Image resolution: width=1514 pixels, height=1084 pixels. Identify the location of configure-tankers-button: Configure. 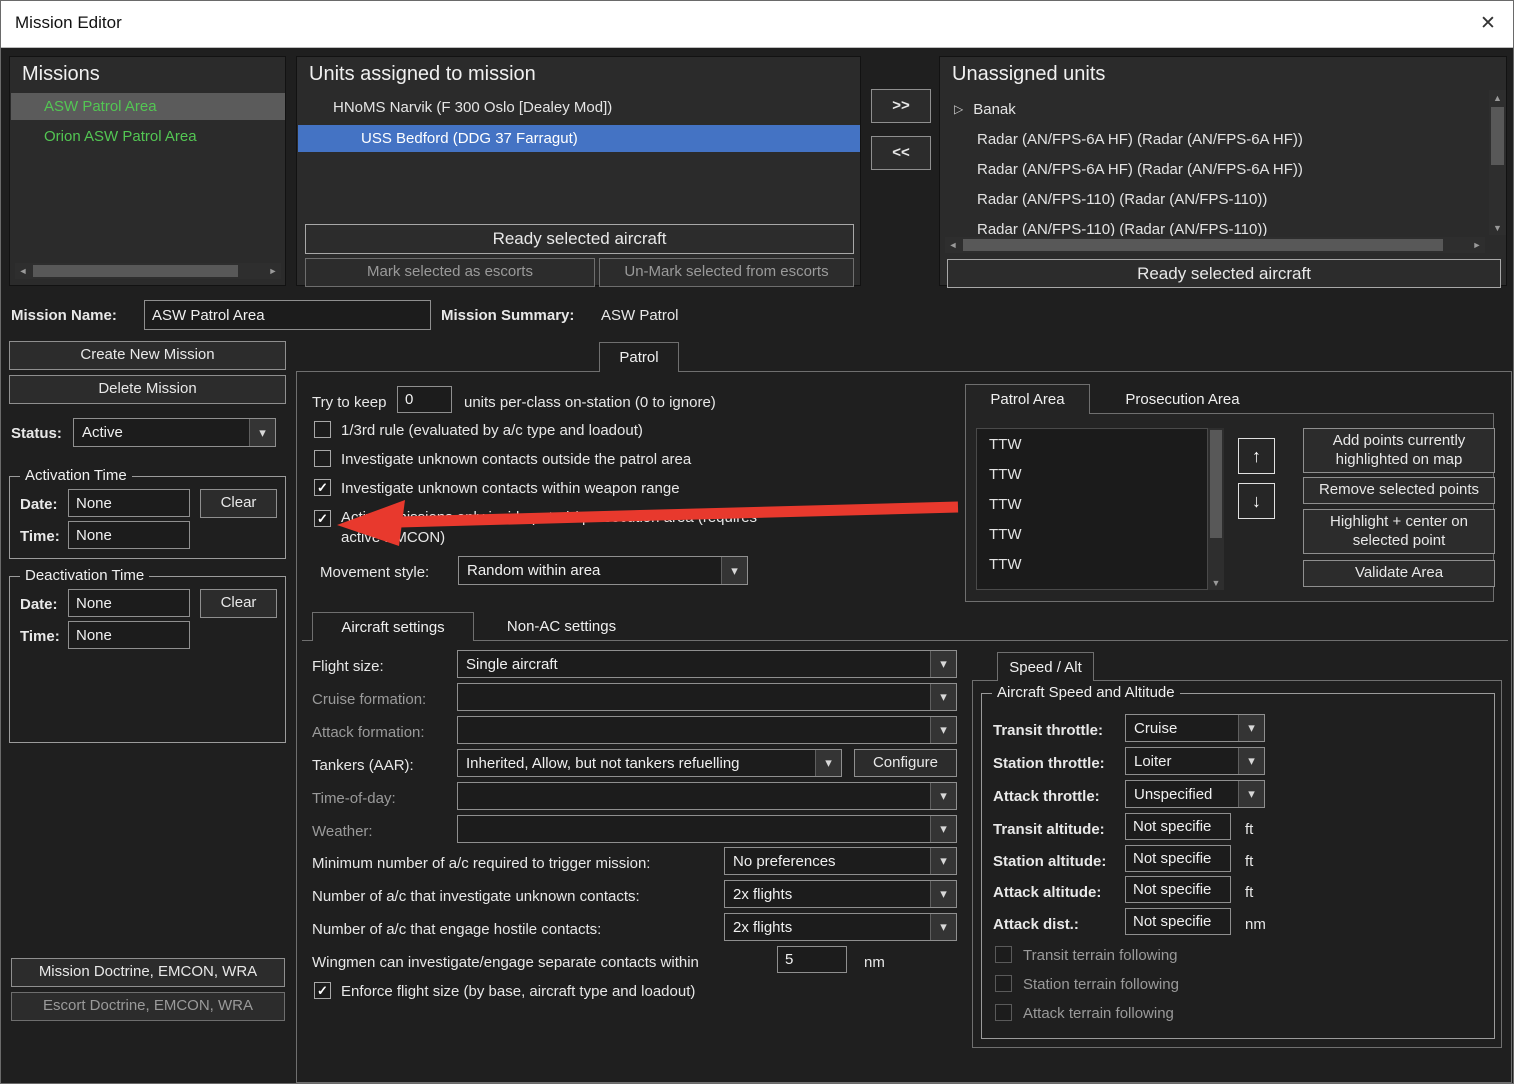
(905, 763).